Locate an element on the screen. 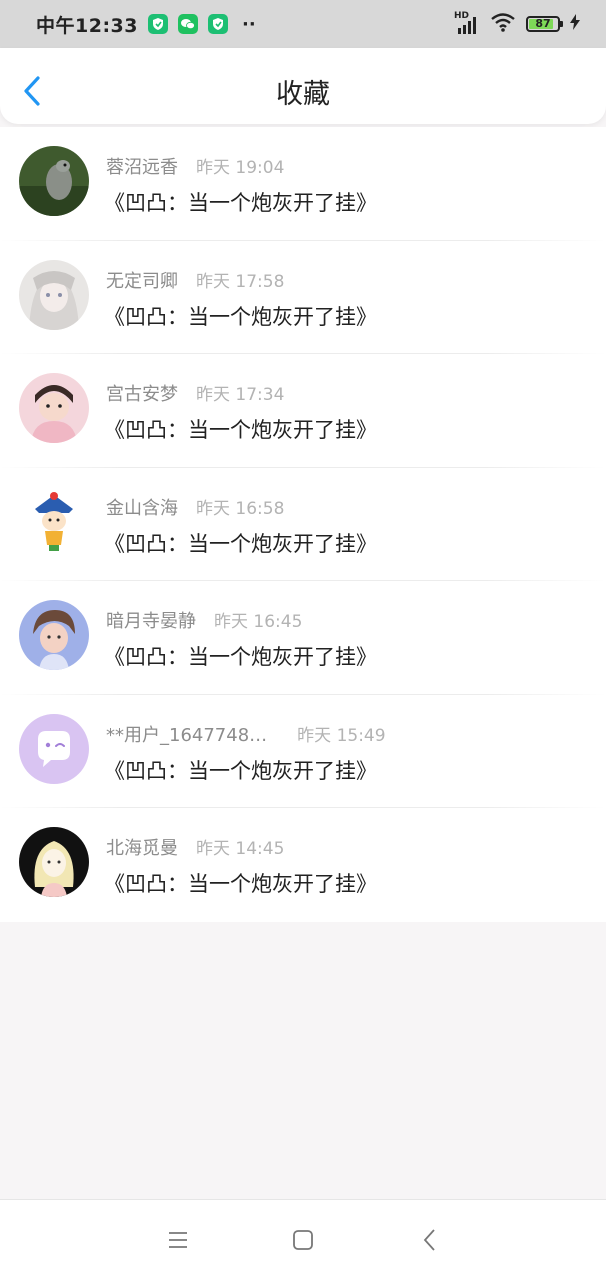  status-bar: 中午12:33 ·· HD 87 is located at coordinates (303, 24).